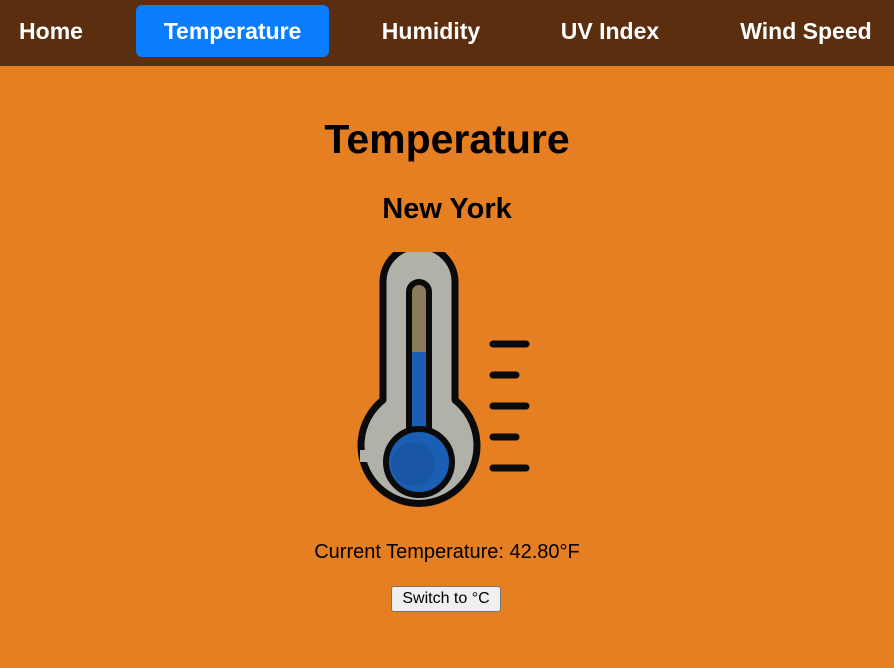 Image resolution: width=894 pixels, height=668 pixels. I want to click on nav-temperature: Temperature, so click(232, 31).